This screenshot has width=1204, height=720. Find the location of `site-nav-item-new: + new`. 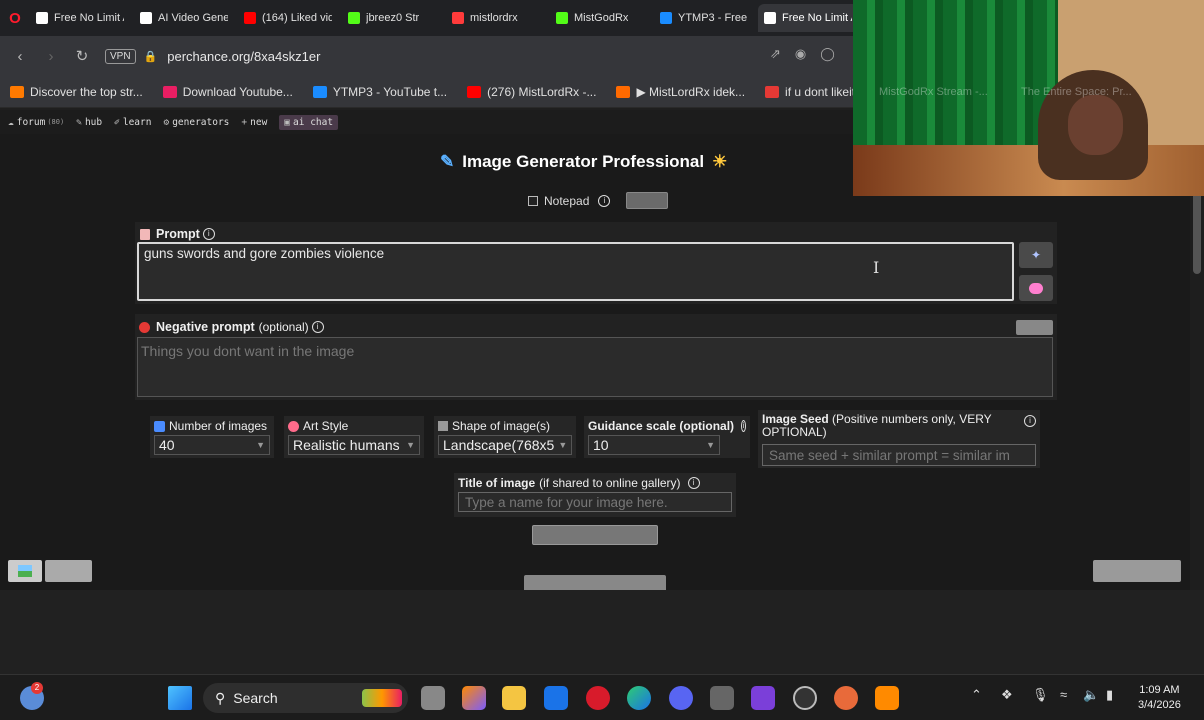

site-nav-item-new: + new is located at coordinates (254, 122).